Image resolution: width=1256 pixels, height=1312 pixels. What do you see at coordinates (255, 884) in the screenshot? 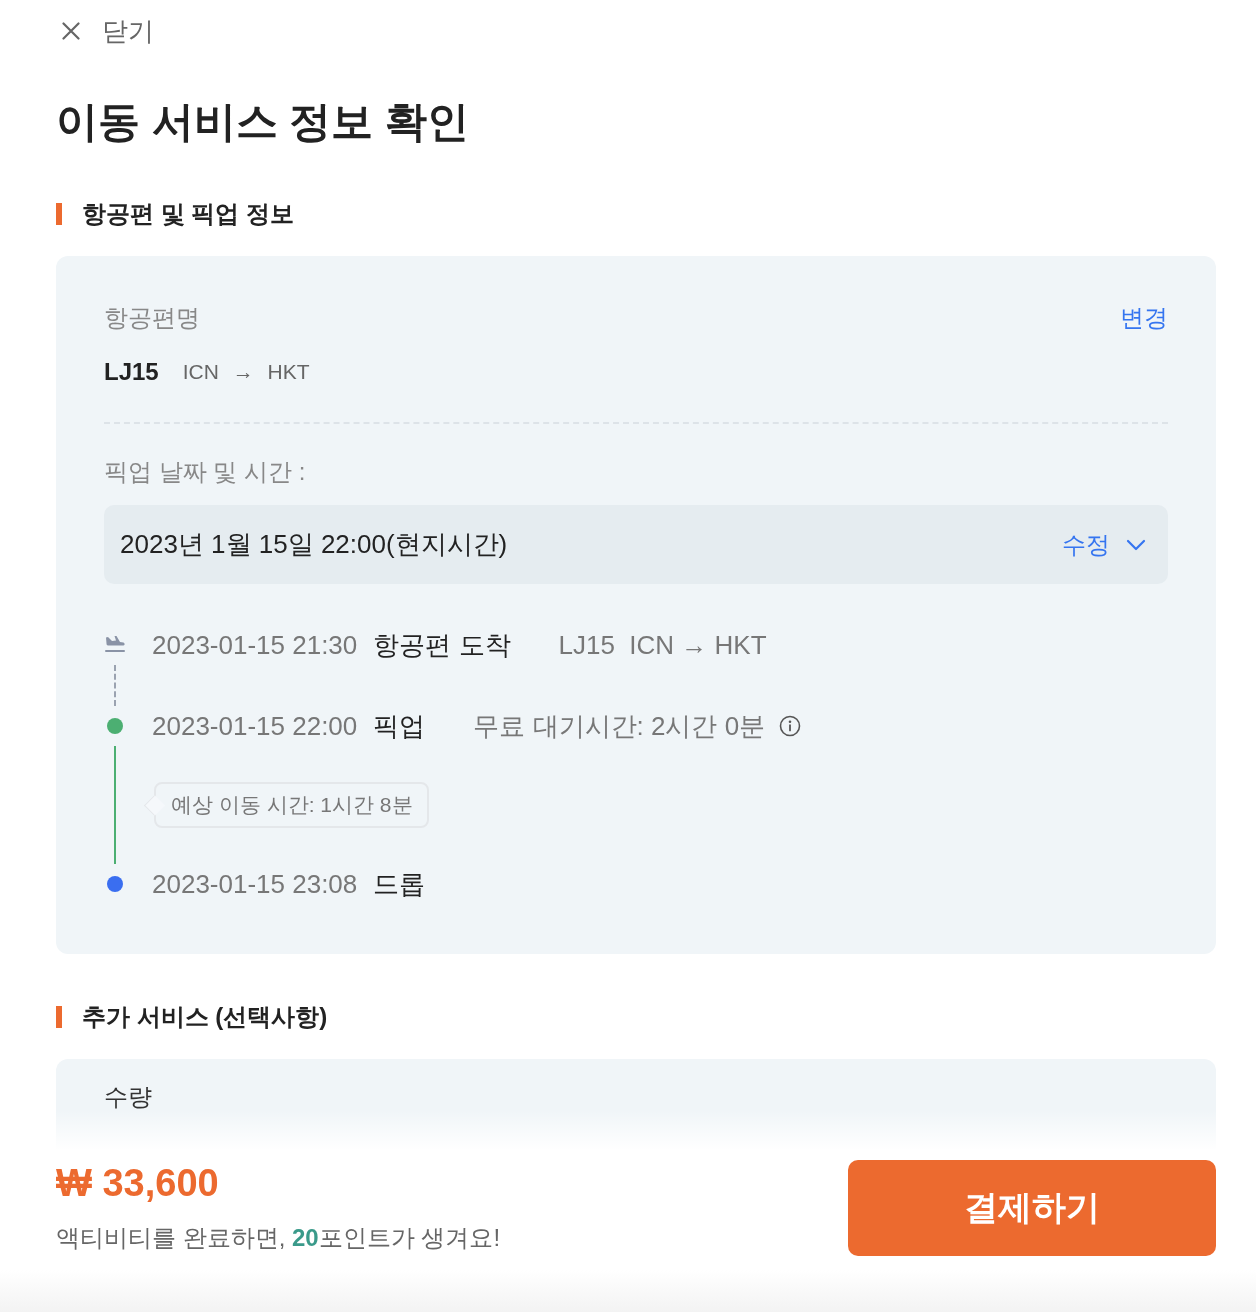
I see `timeline-time: 2023-01-15 23:08` at bounding box center [255, 884].